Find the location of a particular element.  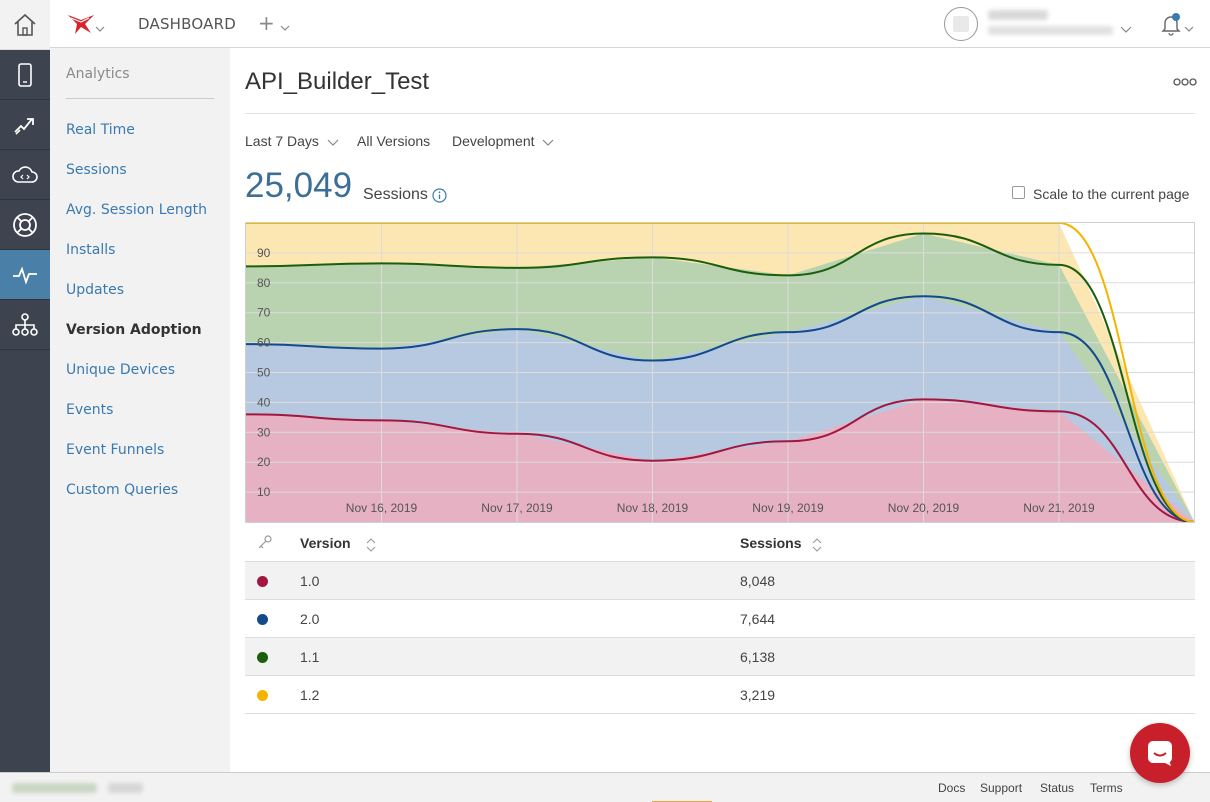

bell-icon is located at coordinates (1171, 26).